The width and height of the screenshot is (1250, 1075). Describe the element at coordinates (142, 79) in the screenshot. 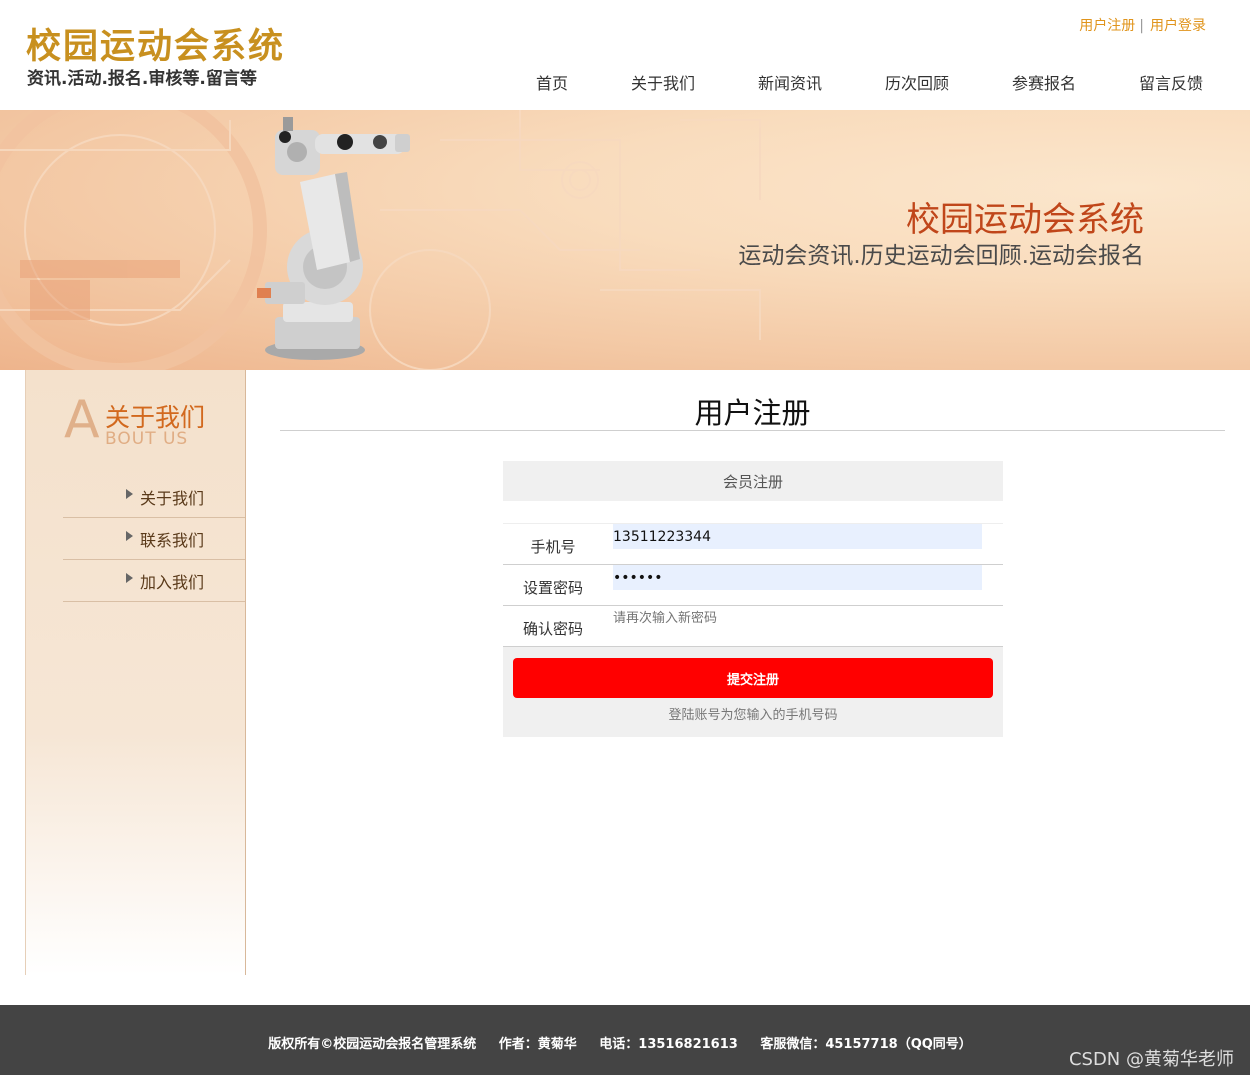

I see `logo-subtitle: 资讯.活动.报名.审核等.留言等` at that location.